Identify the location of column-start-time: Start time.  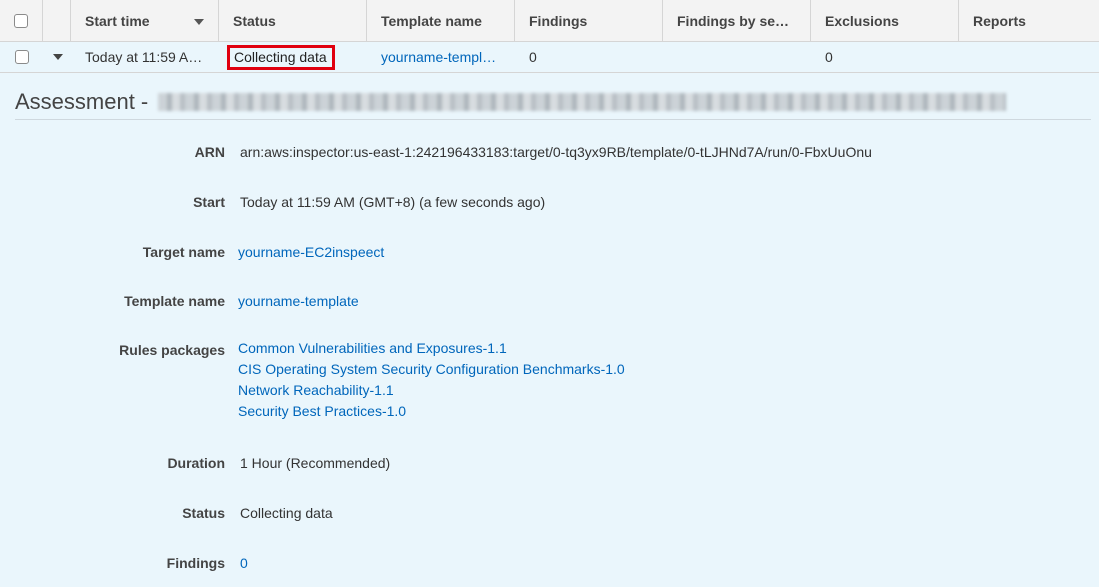
(145, 21).